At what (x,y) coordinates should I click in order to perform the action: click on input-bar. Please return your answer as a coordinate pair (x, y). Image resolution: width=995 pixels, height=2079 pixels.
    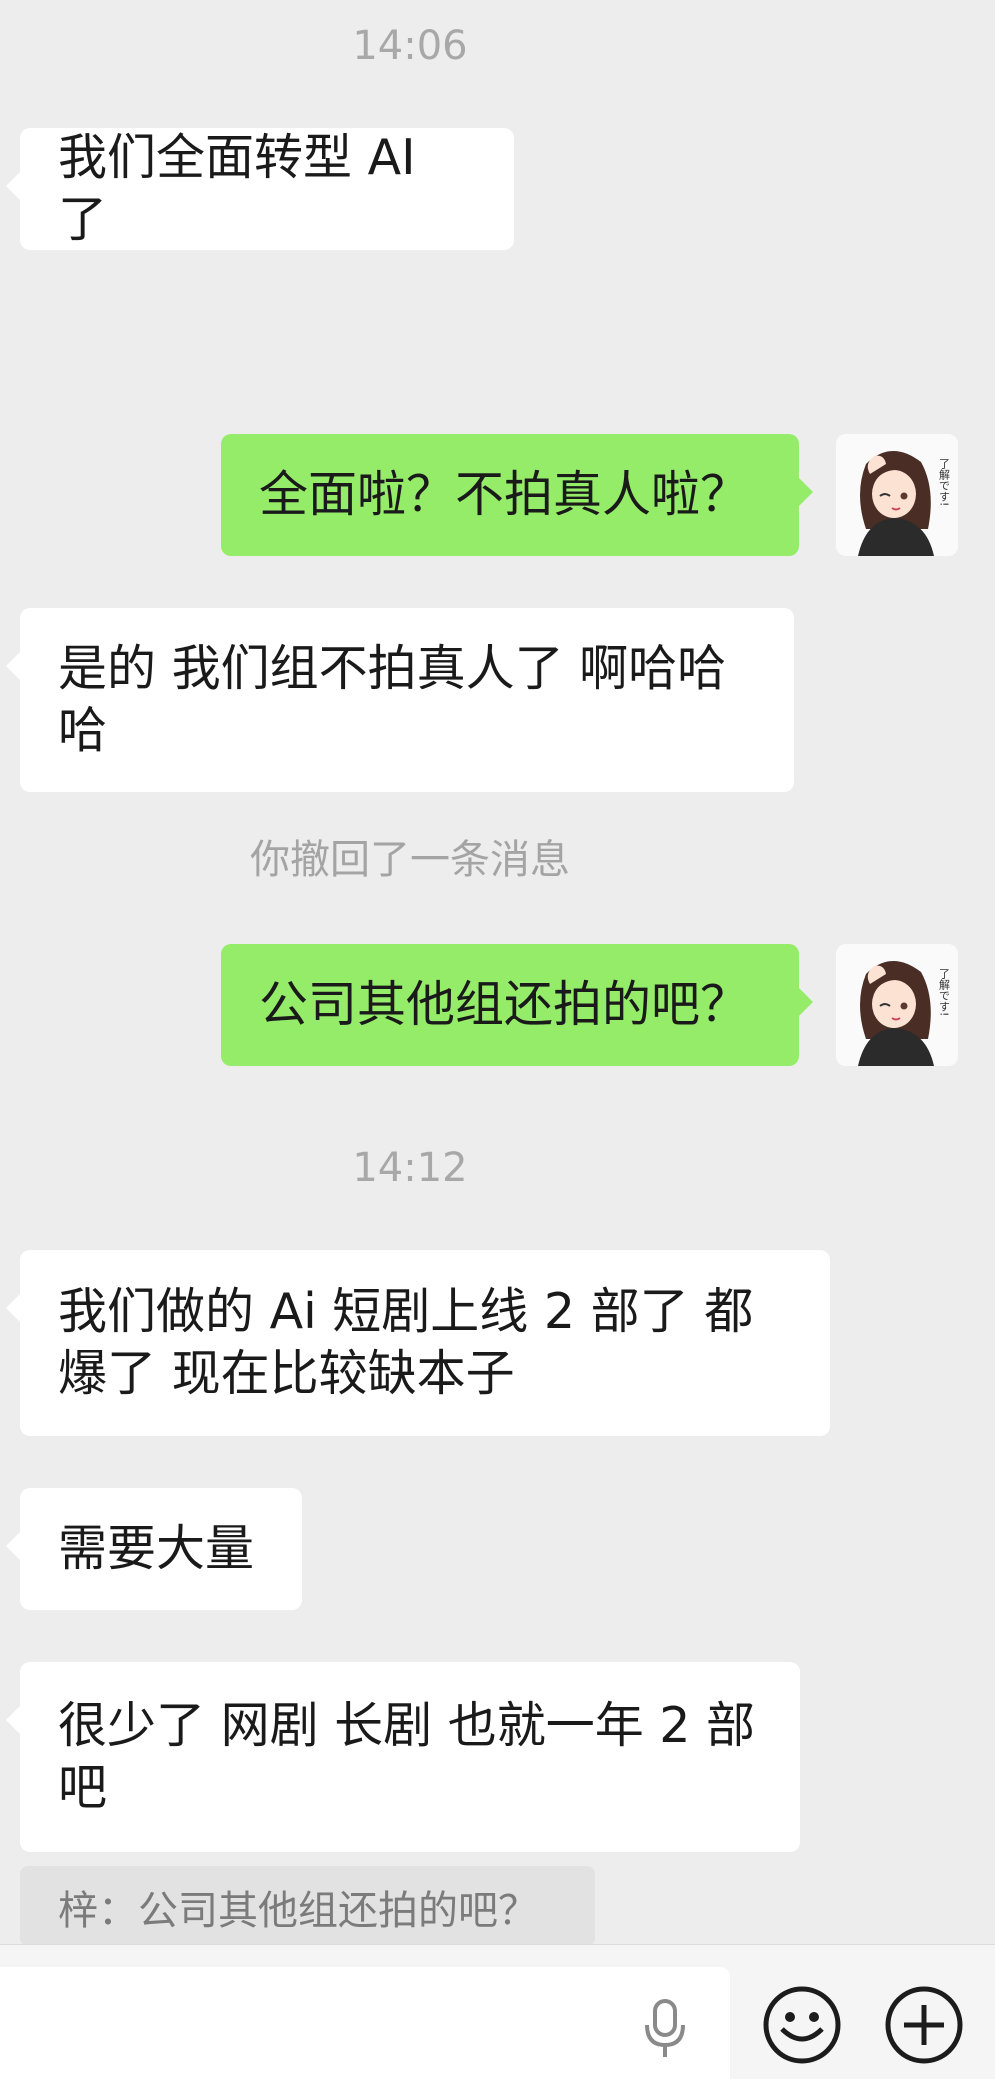
    Looking at the image, I should click on (497, 2011).